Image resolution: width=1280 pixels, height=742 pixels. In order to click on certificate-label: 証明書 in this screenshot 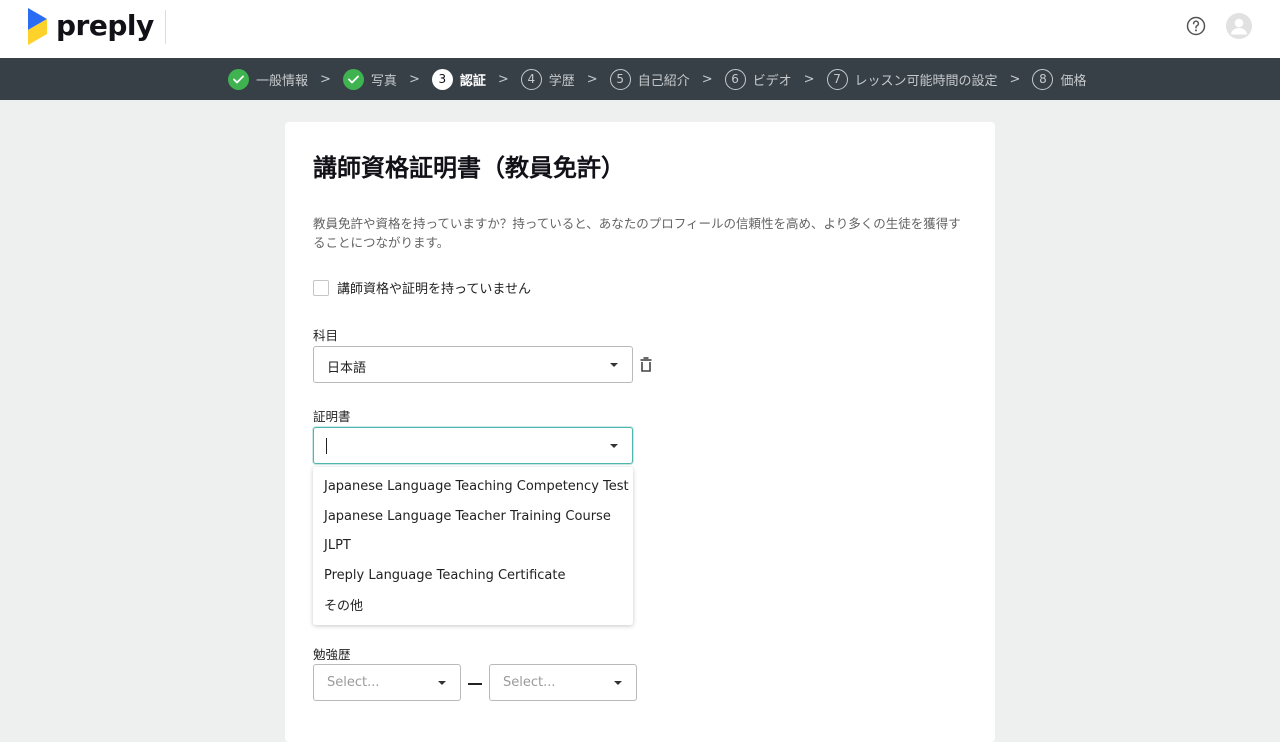, I will do `click(332, 416)`.